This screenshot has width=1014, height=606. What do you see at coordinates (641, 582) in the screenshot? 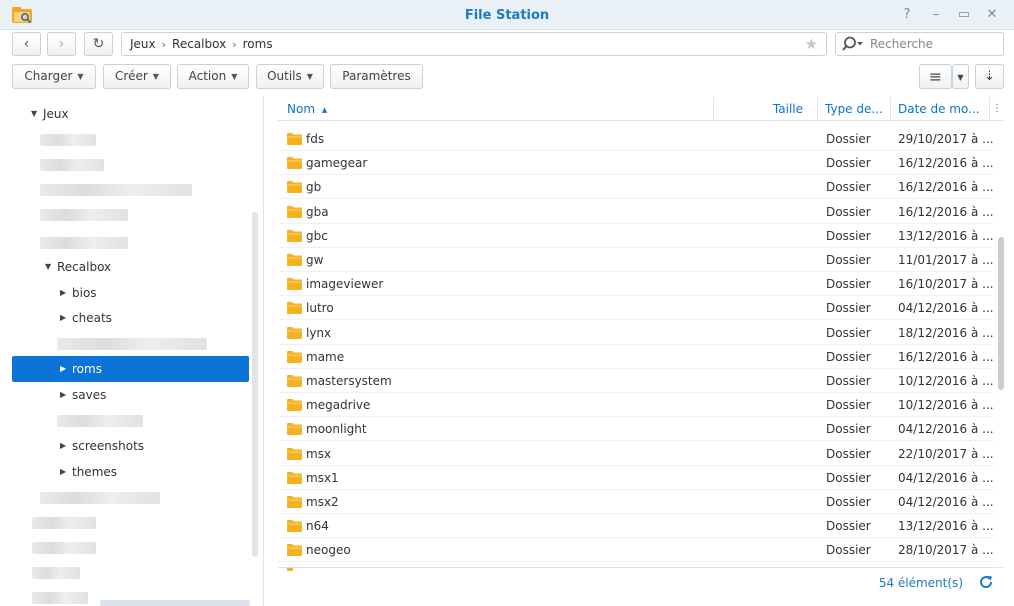
I see `status-bar: 54 élément(s)` at bounding box center [641, 582].